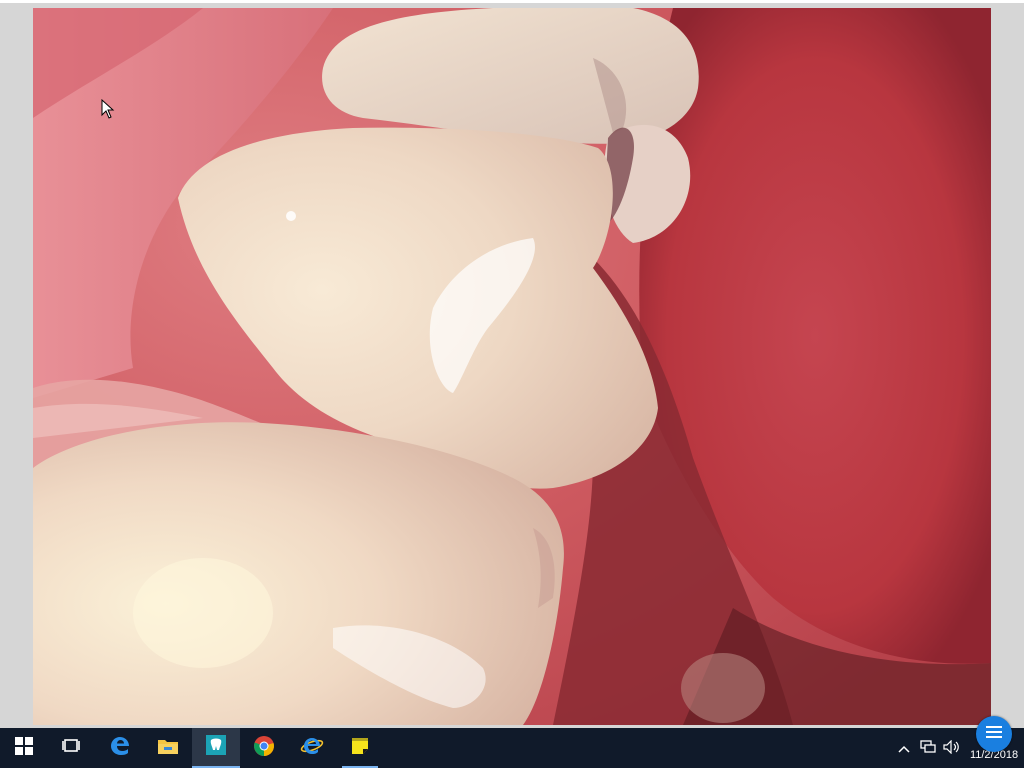  I want to click on windows-logo-icon, so click(24, 748).